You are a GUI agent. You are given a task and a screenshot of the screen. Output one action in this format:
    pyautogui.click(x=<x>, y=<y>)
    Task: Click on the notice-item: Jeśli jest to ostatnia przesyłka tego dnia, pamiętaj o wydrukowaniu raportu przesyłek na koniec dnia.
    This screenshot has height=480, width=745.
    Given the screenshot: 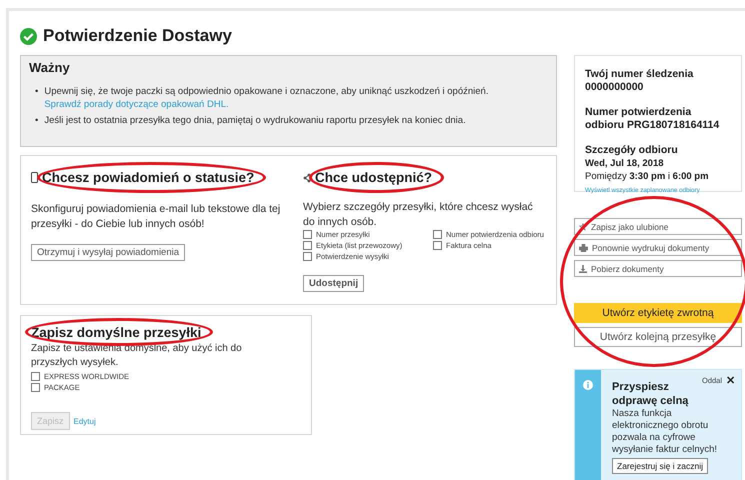 What is the action you would take?
    pyautogui.click(x=255, y=120)
    